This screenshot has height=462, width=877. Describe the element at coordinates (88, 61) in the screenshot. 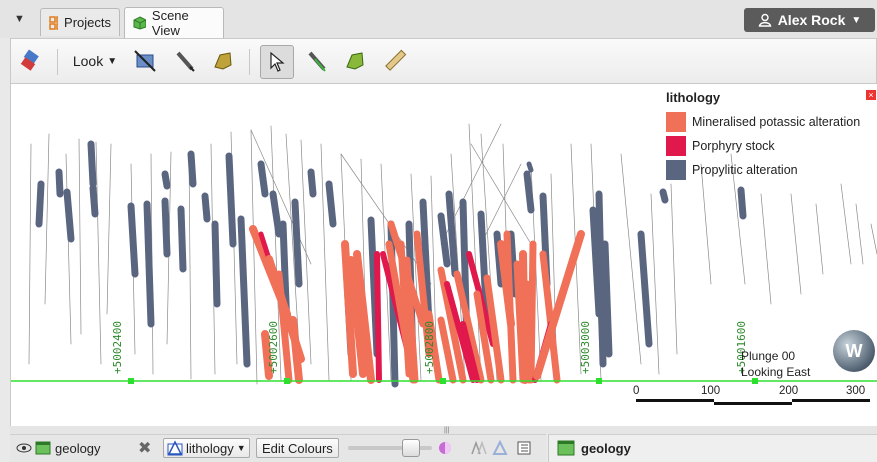

I see `look-label: Look` at that location.